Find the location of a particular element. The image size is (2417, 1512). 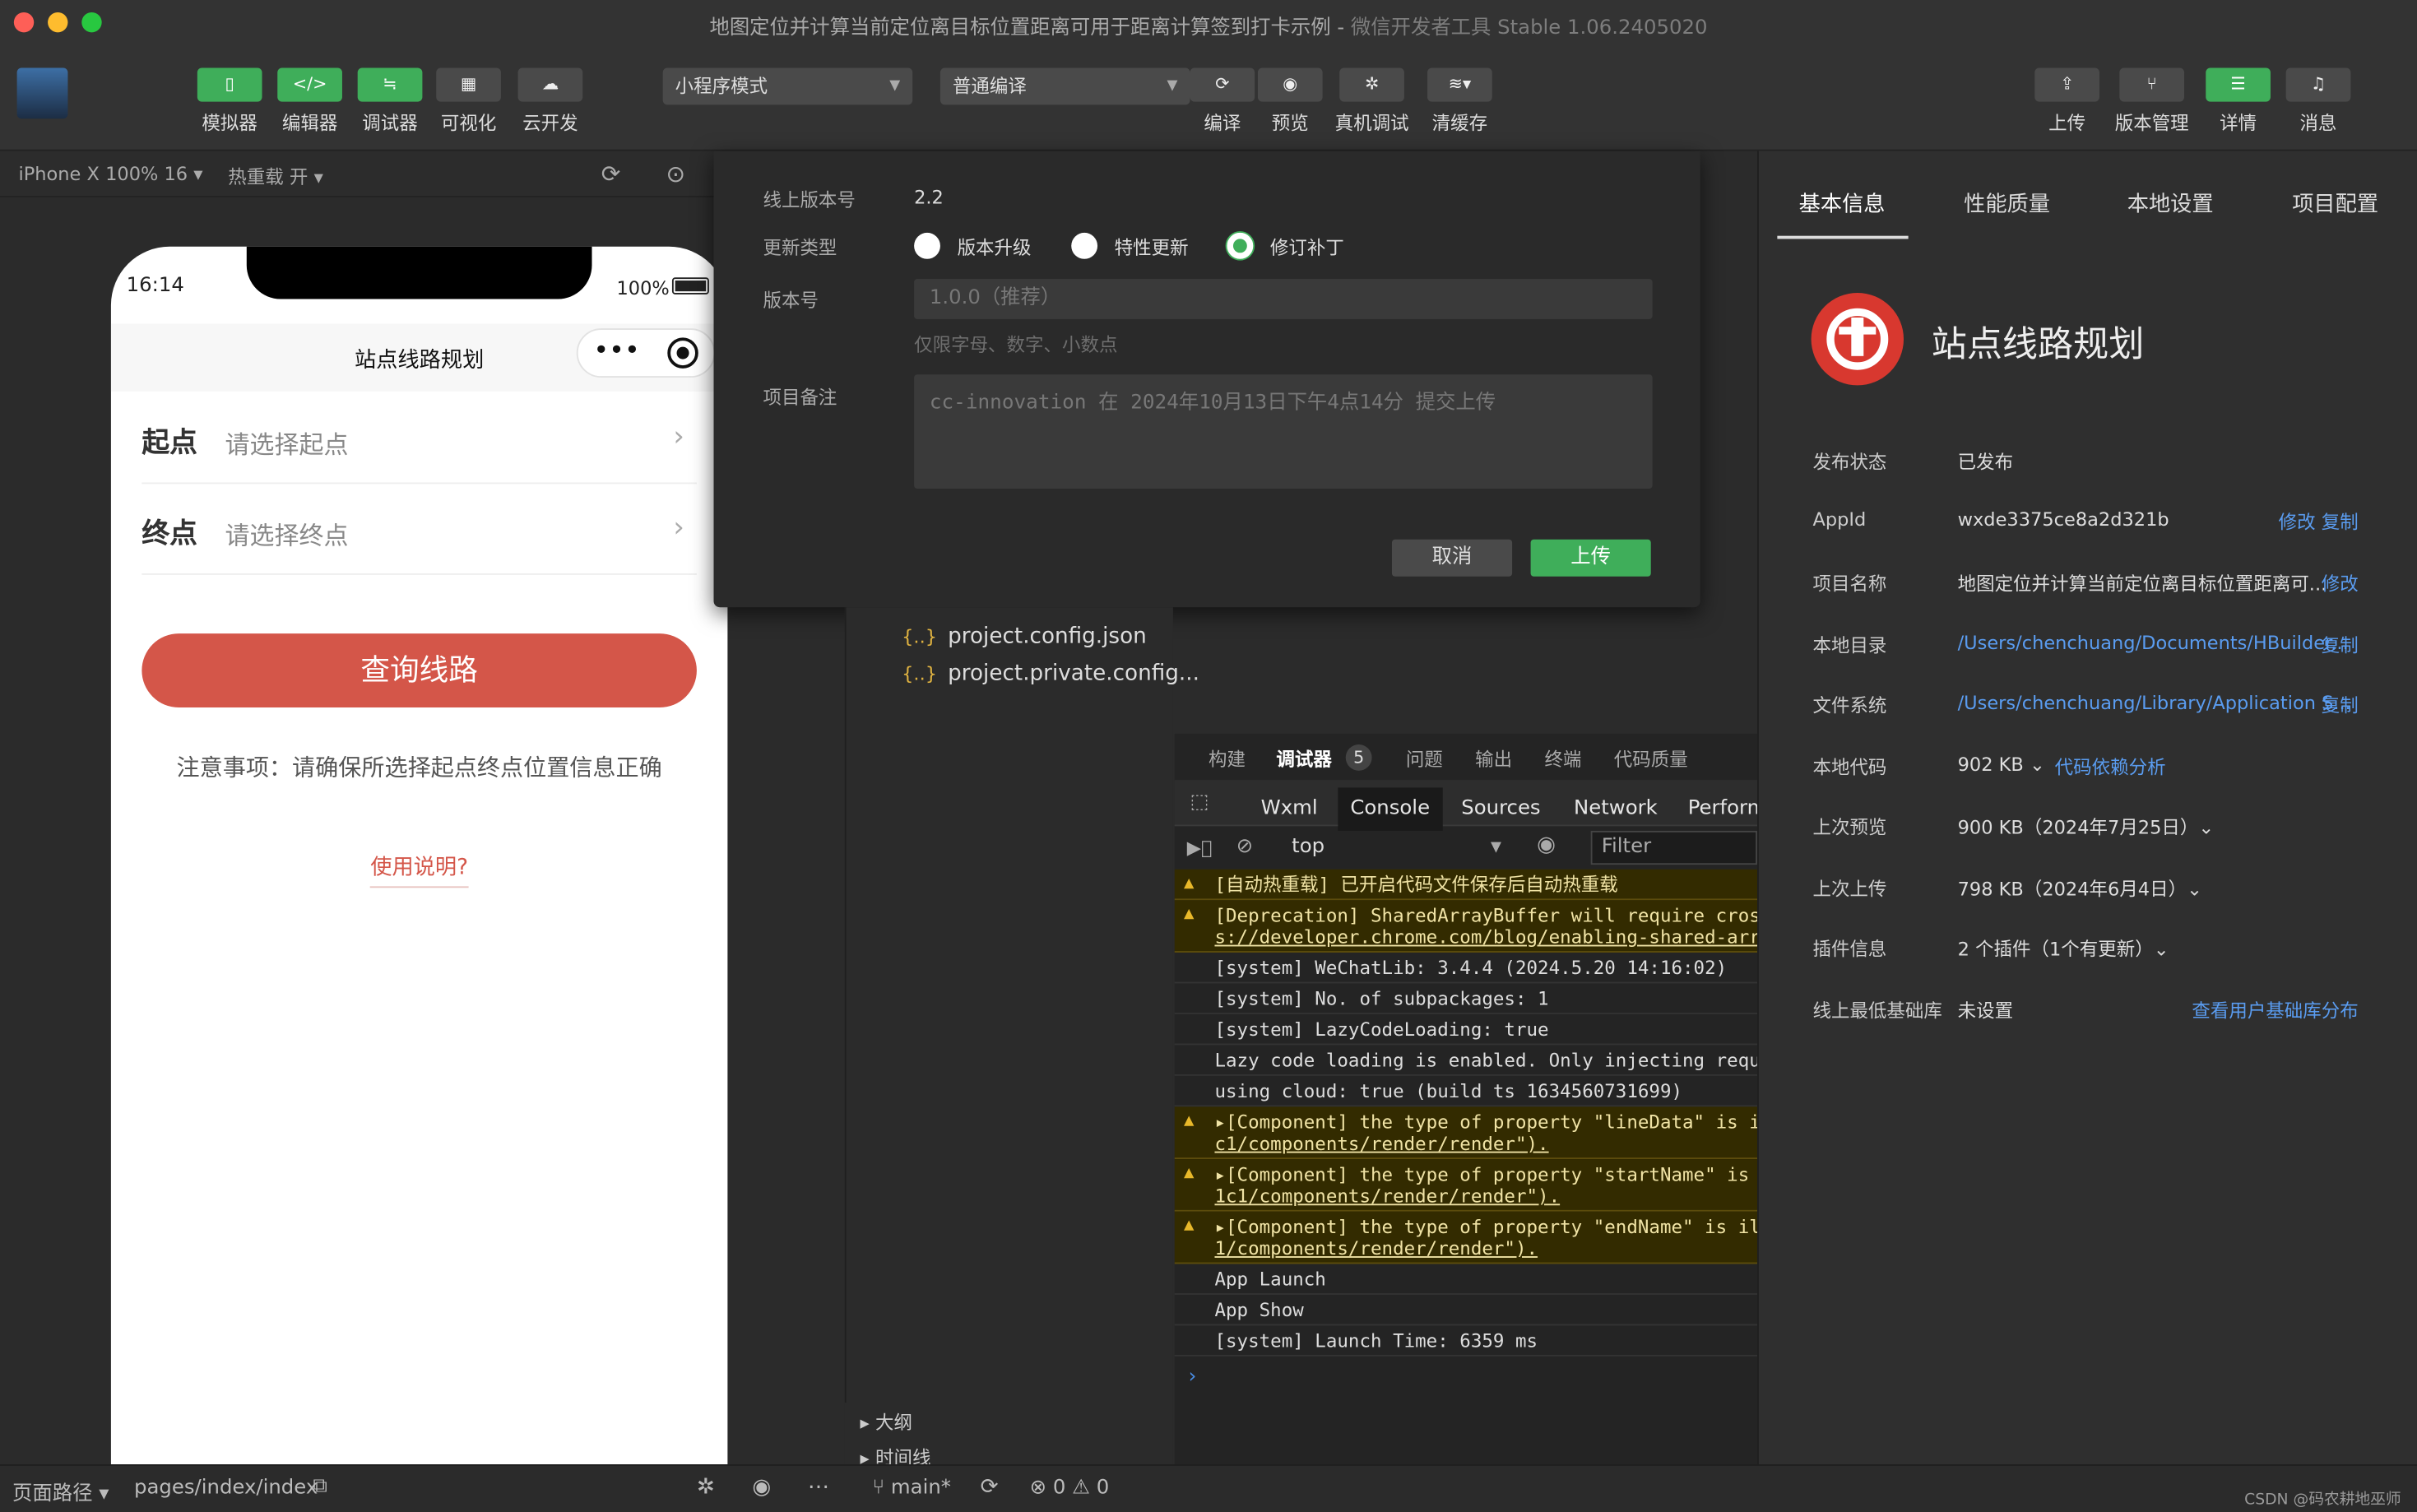

console-log-entry: App Show is located at coordinates (1466, 1310).